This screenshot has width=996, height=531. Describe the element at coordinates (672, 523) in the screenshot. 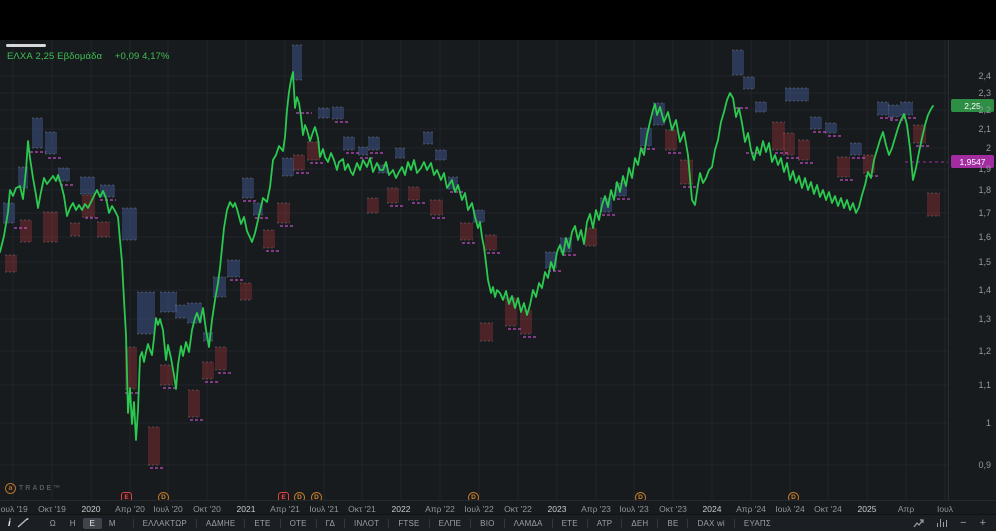

I see `watchlist-ticker: ΒΕ` at that location.